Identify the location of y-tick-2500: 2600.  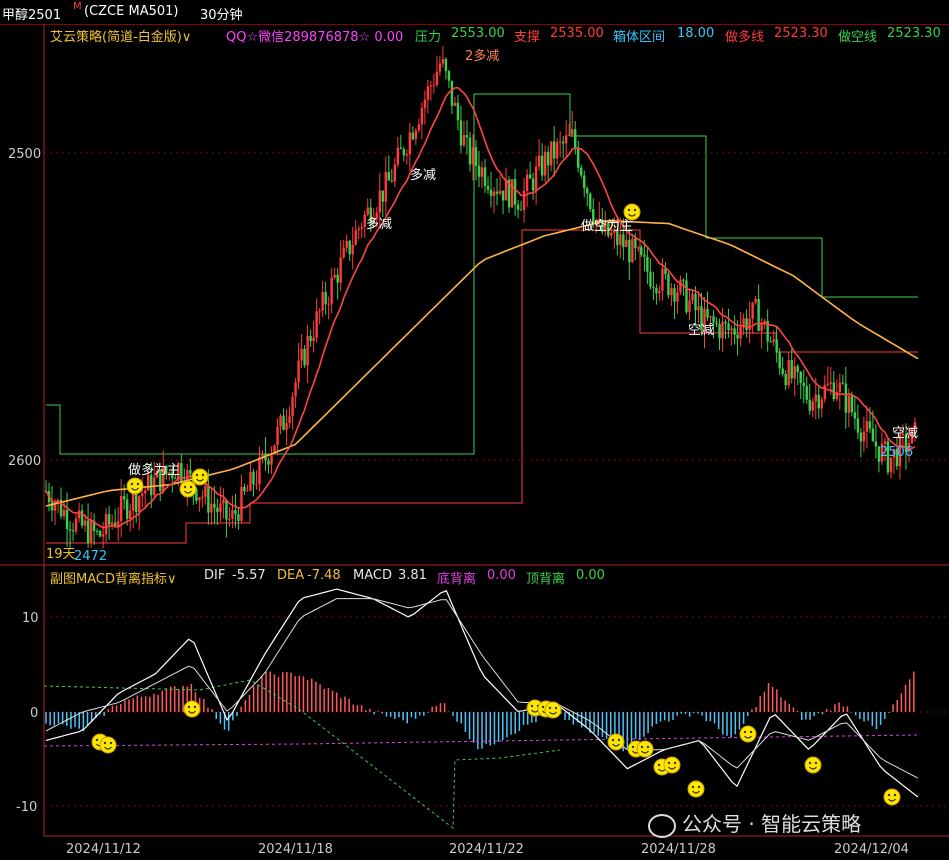
(24, 461).